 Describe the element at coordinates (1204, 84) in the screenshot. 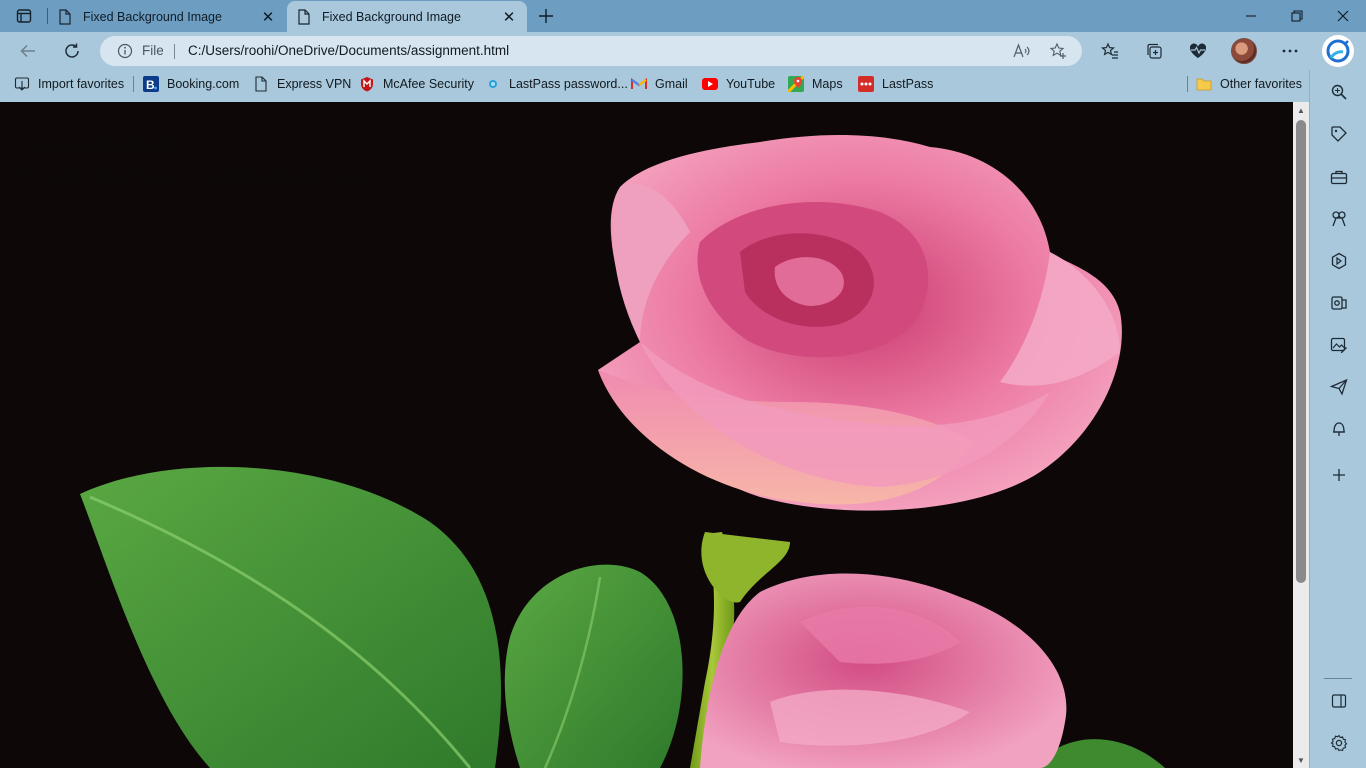

I see `folder-icon` at that location.